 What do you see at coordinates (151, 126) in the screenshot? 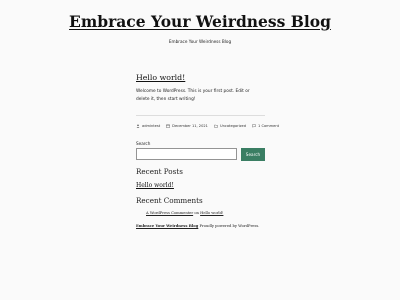
I see `post-author-label: admintest` at bounding box center [151, 126].